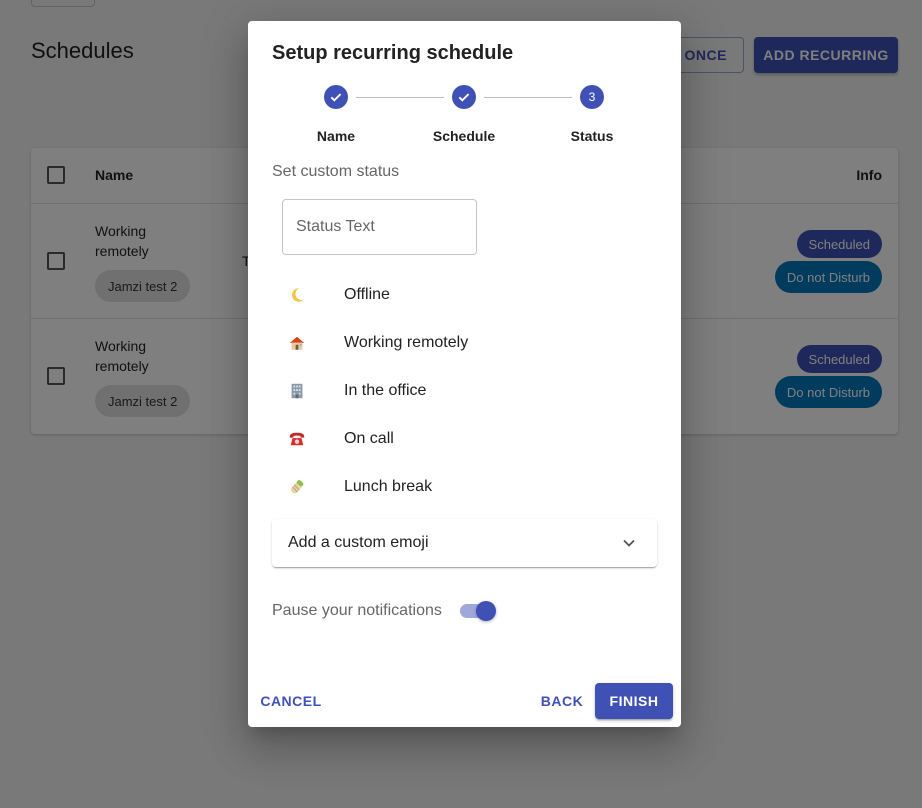 The height and width of the screenshot is (808, 922). Describe the element at coordinates (462, 295) in the screenshot. I see `status-option-offline: Offline` at that location.